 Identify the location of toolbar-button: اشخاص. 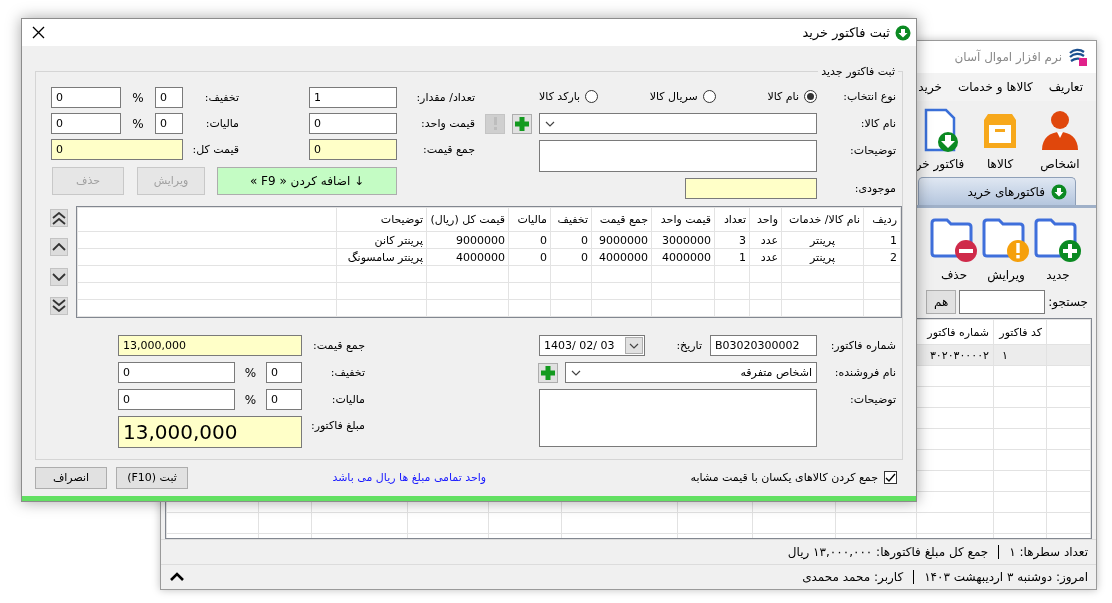
(1060, 139).